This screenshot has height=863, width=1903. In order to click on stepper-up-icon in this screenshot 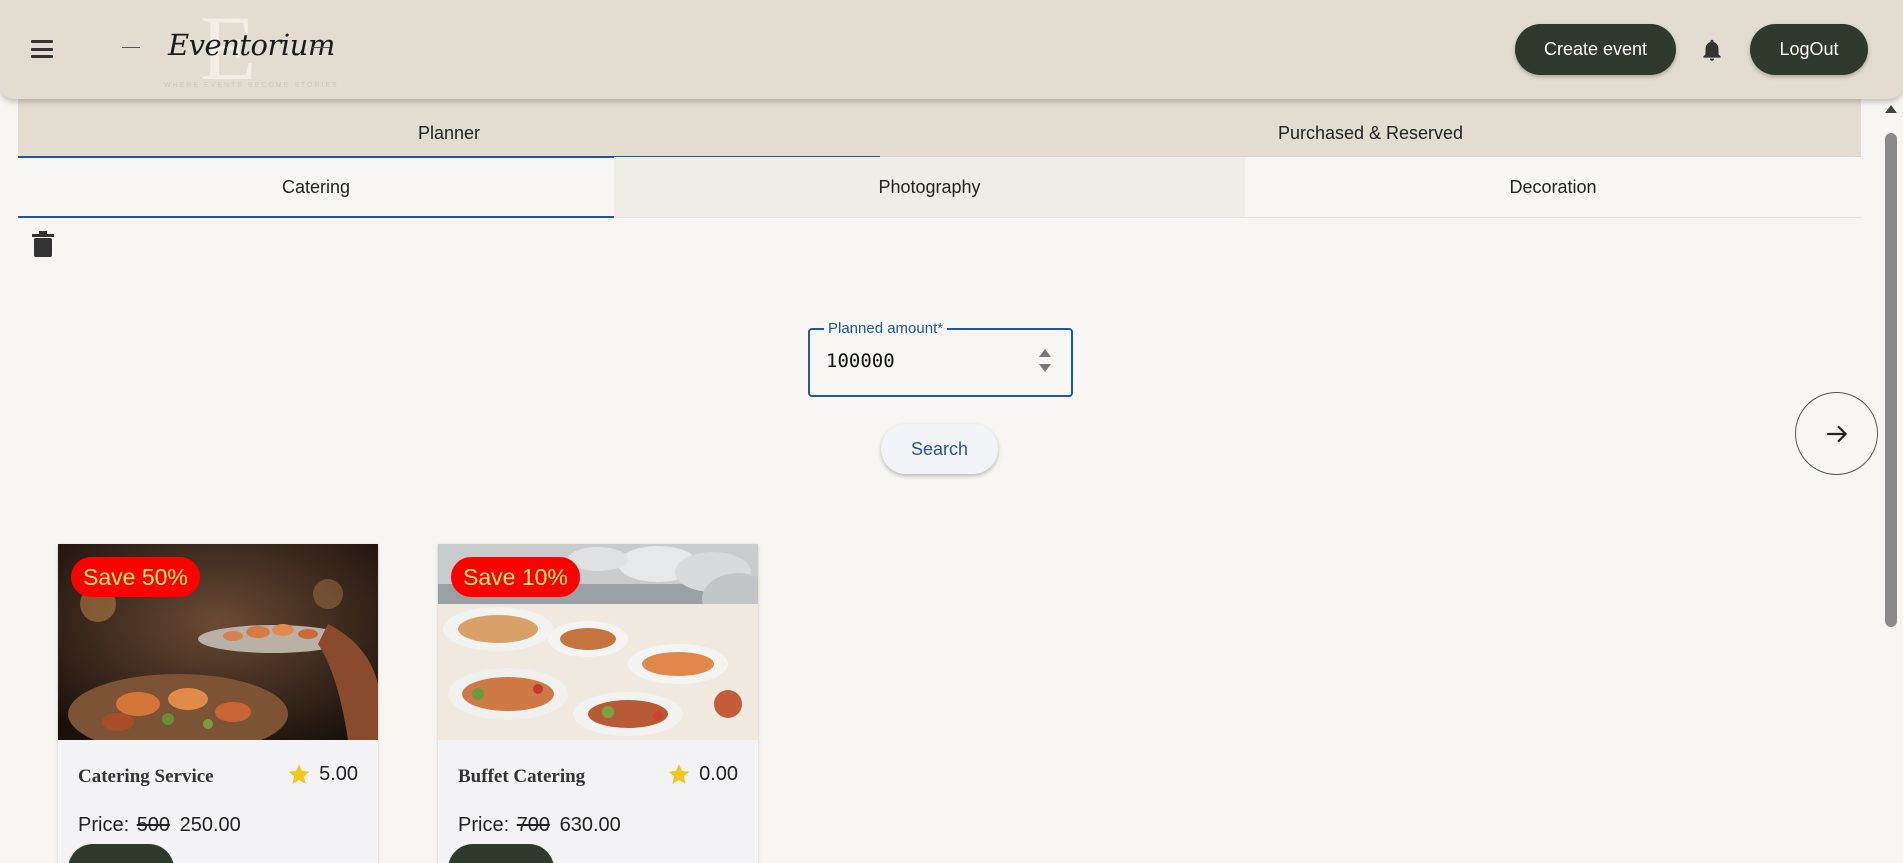, I will do `click(1045, 353)`.